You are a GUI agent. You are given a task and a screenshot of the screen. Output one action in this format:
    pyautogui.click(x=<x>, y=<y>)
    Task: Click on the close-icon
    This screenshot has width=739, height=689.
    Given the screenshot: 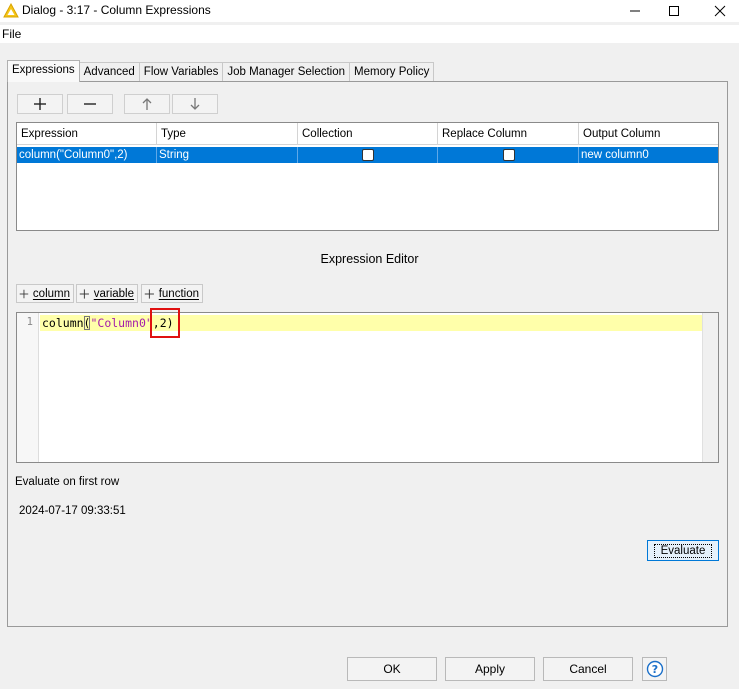 What is the action you would take?
    pyautogui.click(x=720, y=11)
    